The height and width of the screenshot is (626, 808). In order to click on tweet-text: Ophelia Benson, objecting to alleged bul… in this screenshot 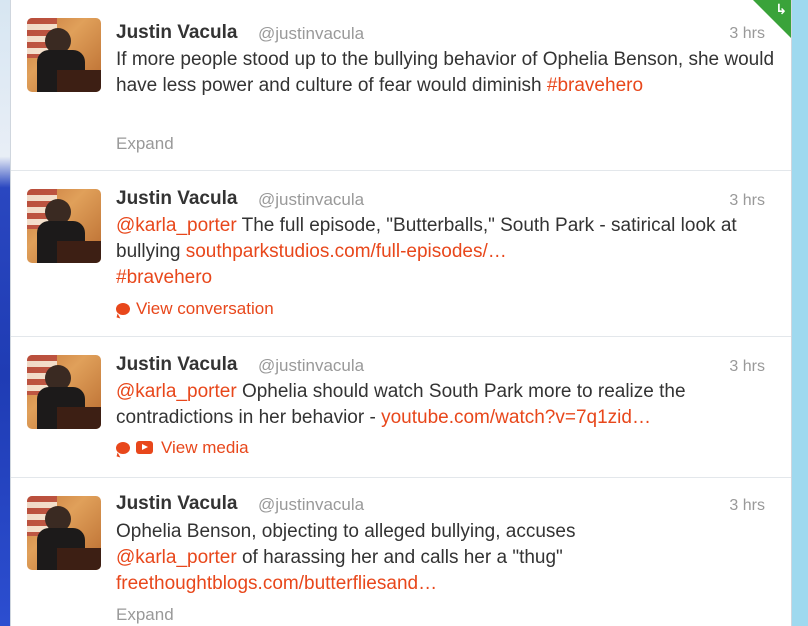, I will do `click(446, 558)`.